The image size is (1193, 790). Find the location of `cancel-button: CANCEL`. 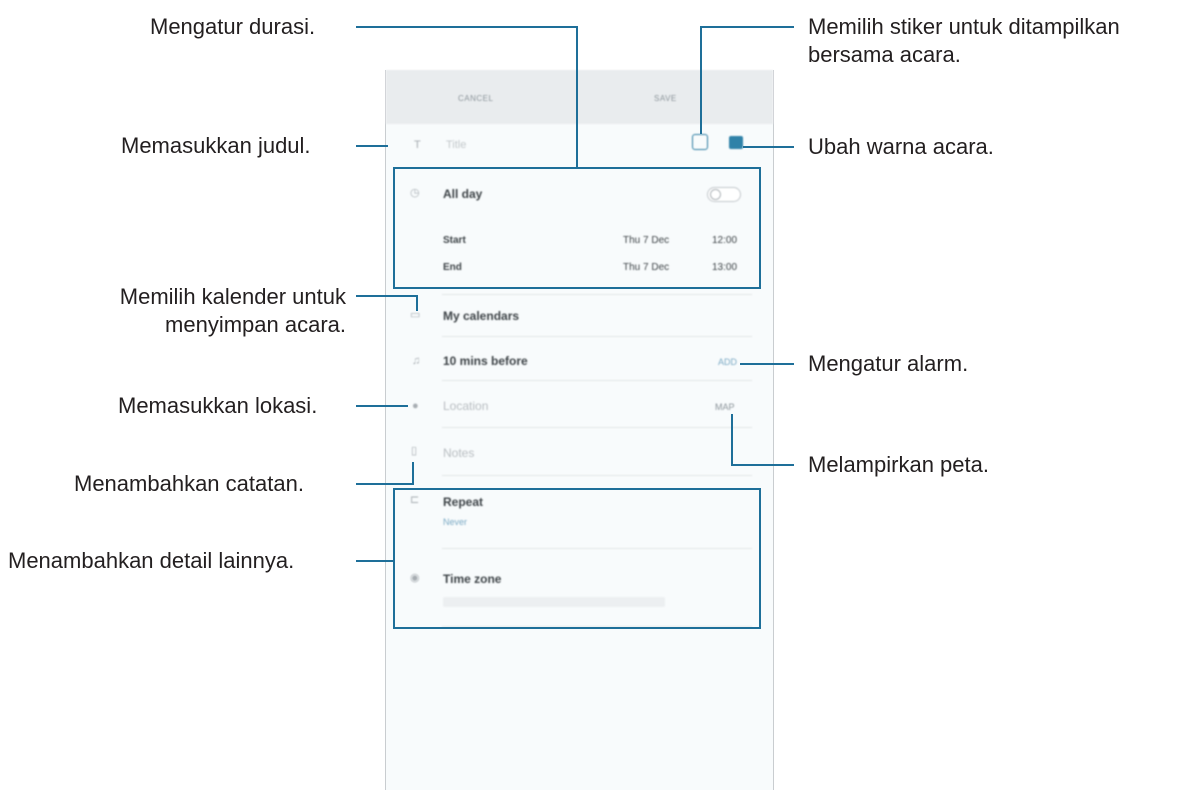

cancel-button: CANCEL is located at coordinates (475, 98).